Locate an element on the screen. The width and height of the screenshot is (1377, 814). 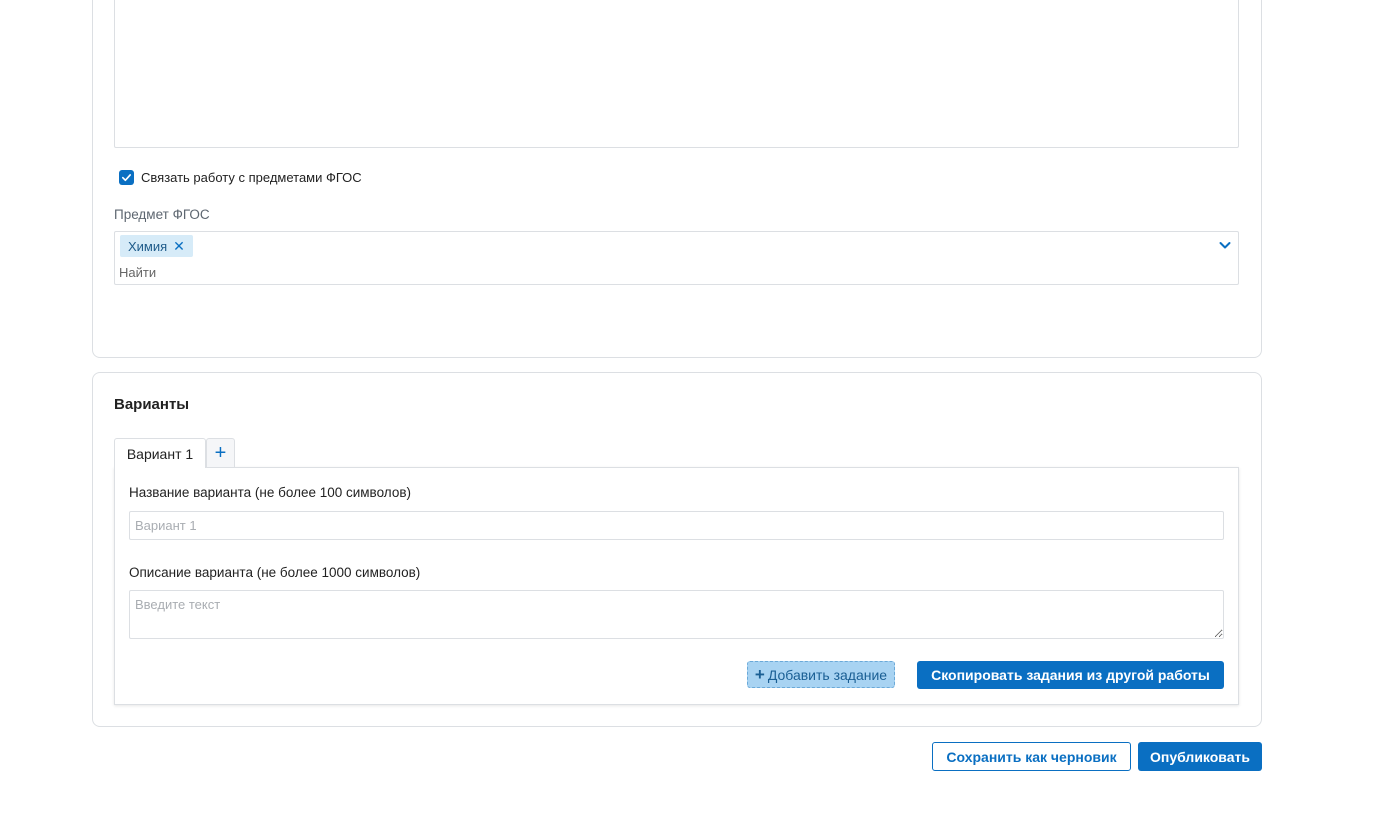
add-task-button: + Добавить задание is located at coordinates (821, 674).